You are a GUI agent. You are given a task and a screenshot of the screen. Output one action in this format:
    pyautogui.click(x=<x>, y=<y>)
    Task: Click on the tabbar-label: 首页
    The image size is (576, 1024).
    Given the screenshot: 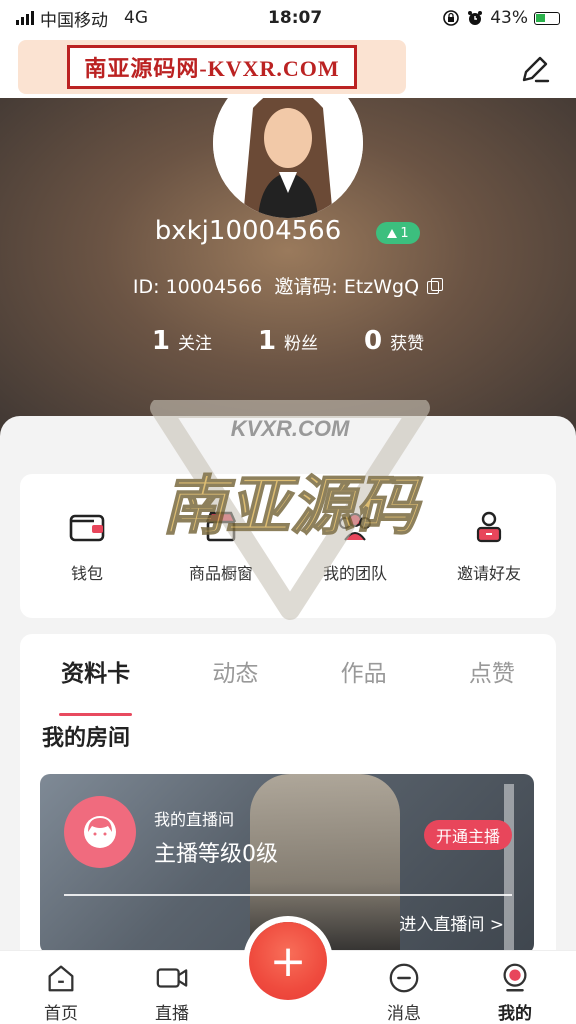 What is the action you would take?
    pyautogui.click(x=61, y=1014)
    